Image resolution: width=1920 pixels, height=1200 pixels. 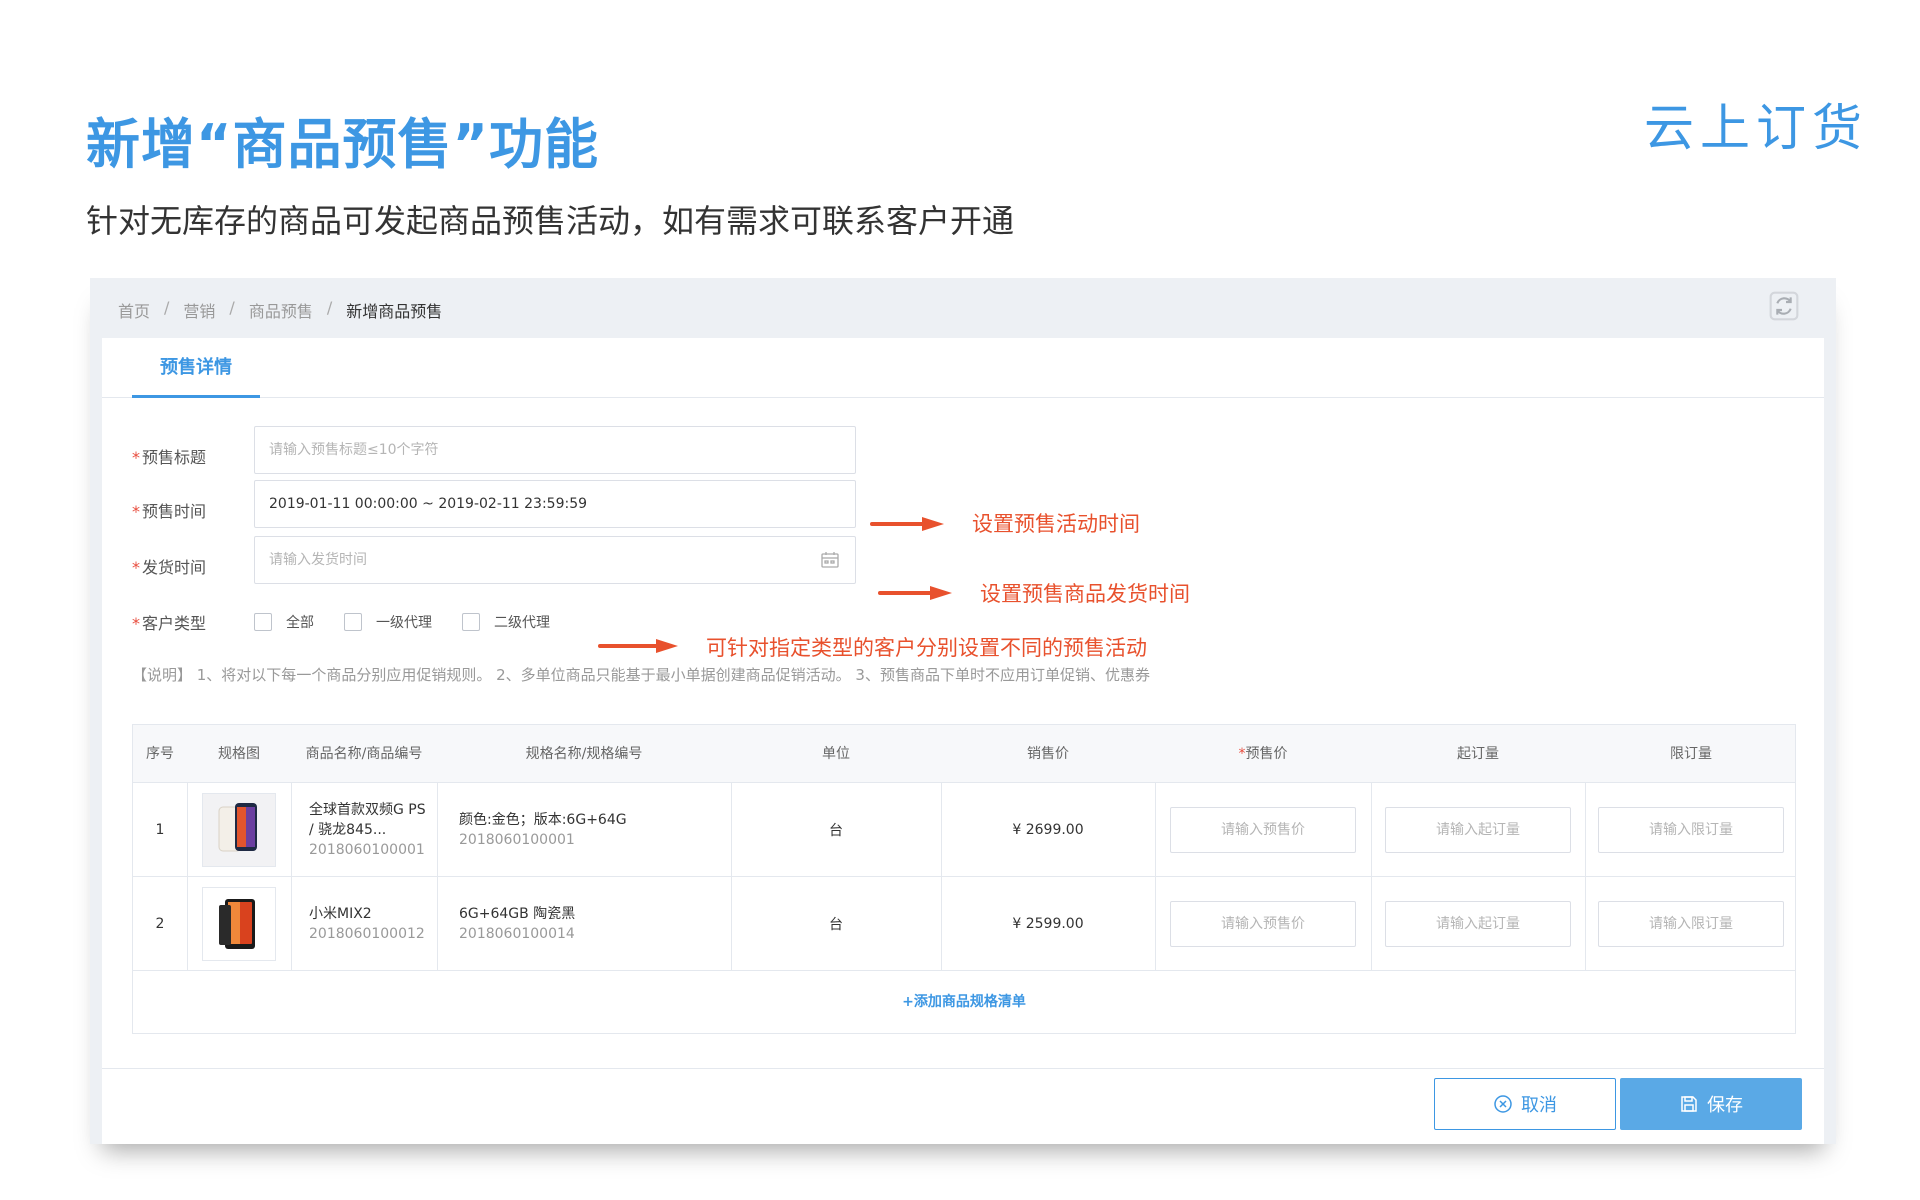 I want to click on product-info: 全球首款双频G PS / 骁龙845... 2018060100001, so click(x=369, y=830).